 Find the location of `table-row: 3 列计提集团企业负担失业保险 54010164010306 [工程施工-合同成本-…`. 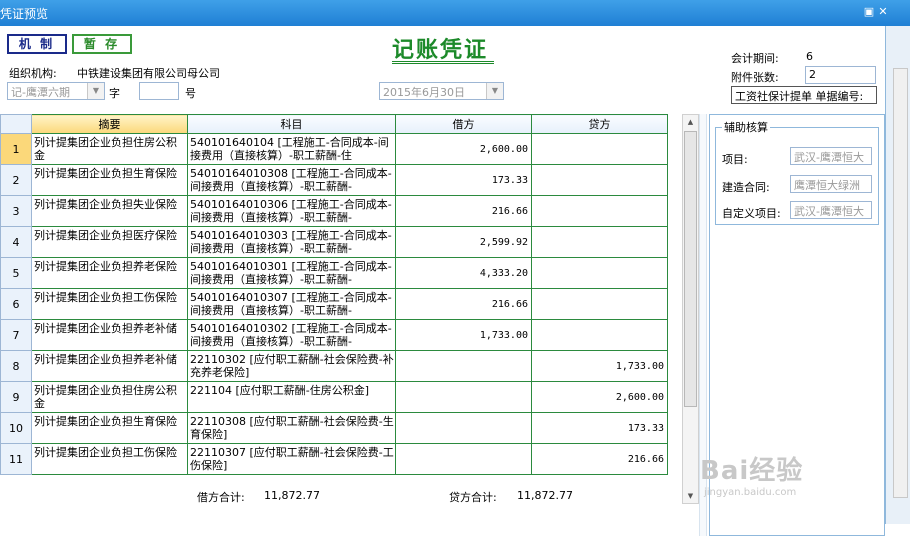

table-row: 3 列计提集团企业负担失业保险 54010164010306 [工程施工-合同成本-… is located at coordinates (334, 211).